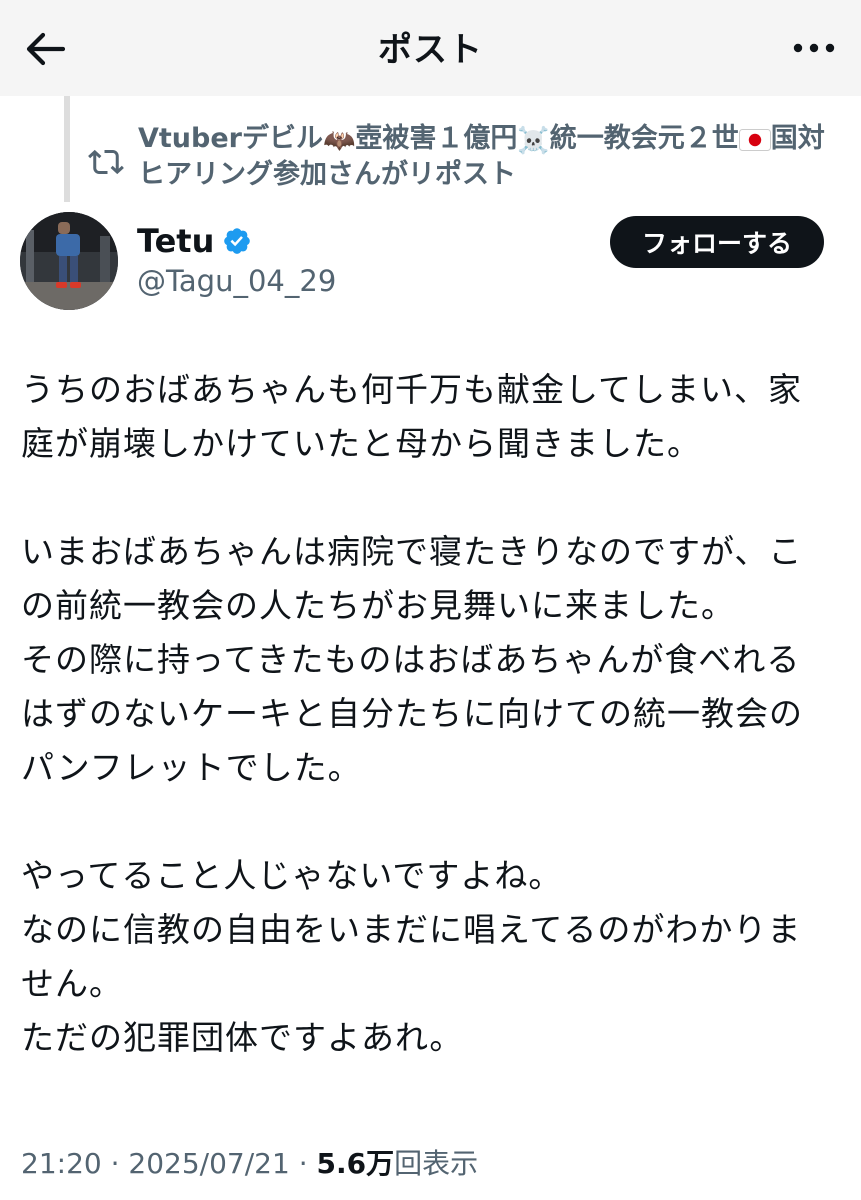 The height and width of the screenshot is (1200, 861). I want to click on view-count-label: 回表示, so click(436, 1163).